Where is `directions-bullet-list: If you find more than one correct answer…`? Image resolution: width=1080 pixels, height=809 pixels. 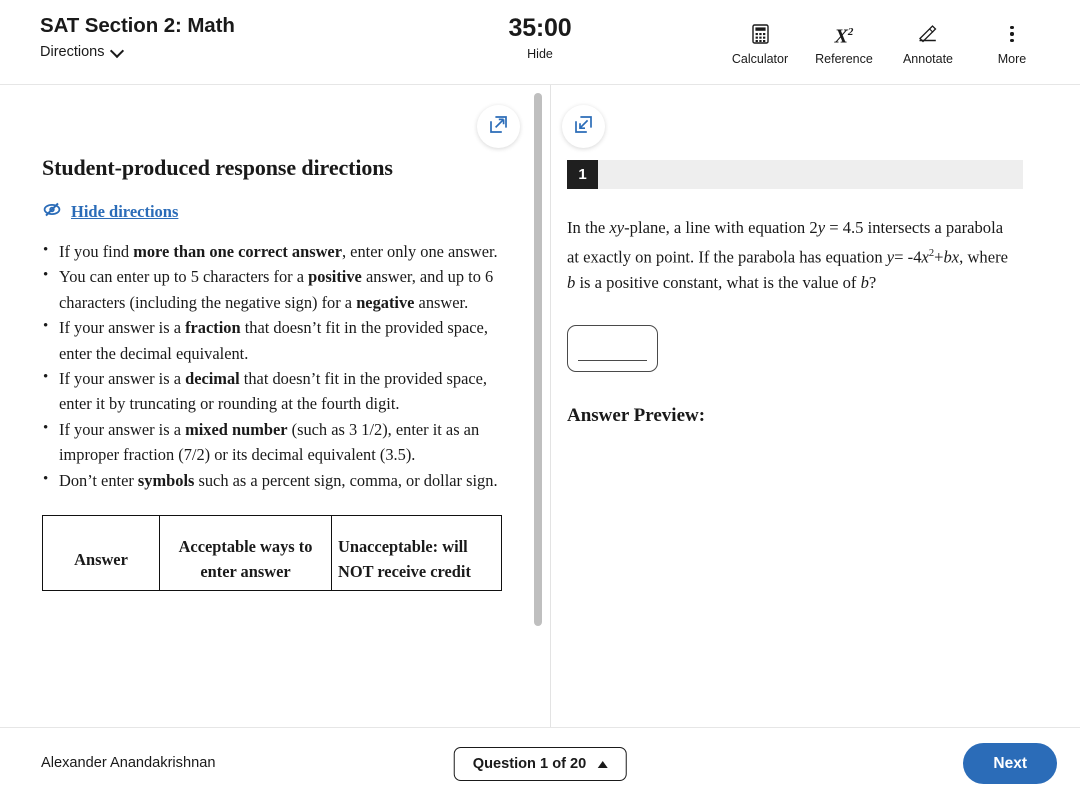
directions-bullet-list: If you find more than one correct answer… is located at coordinates (274, 365).